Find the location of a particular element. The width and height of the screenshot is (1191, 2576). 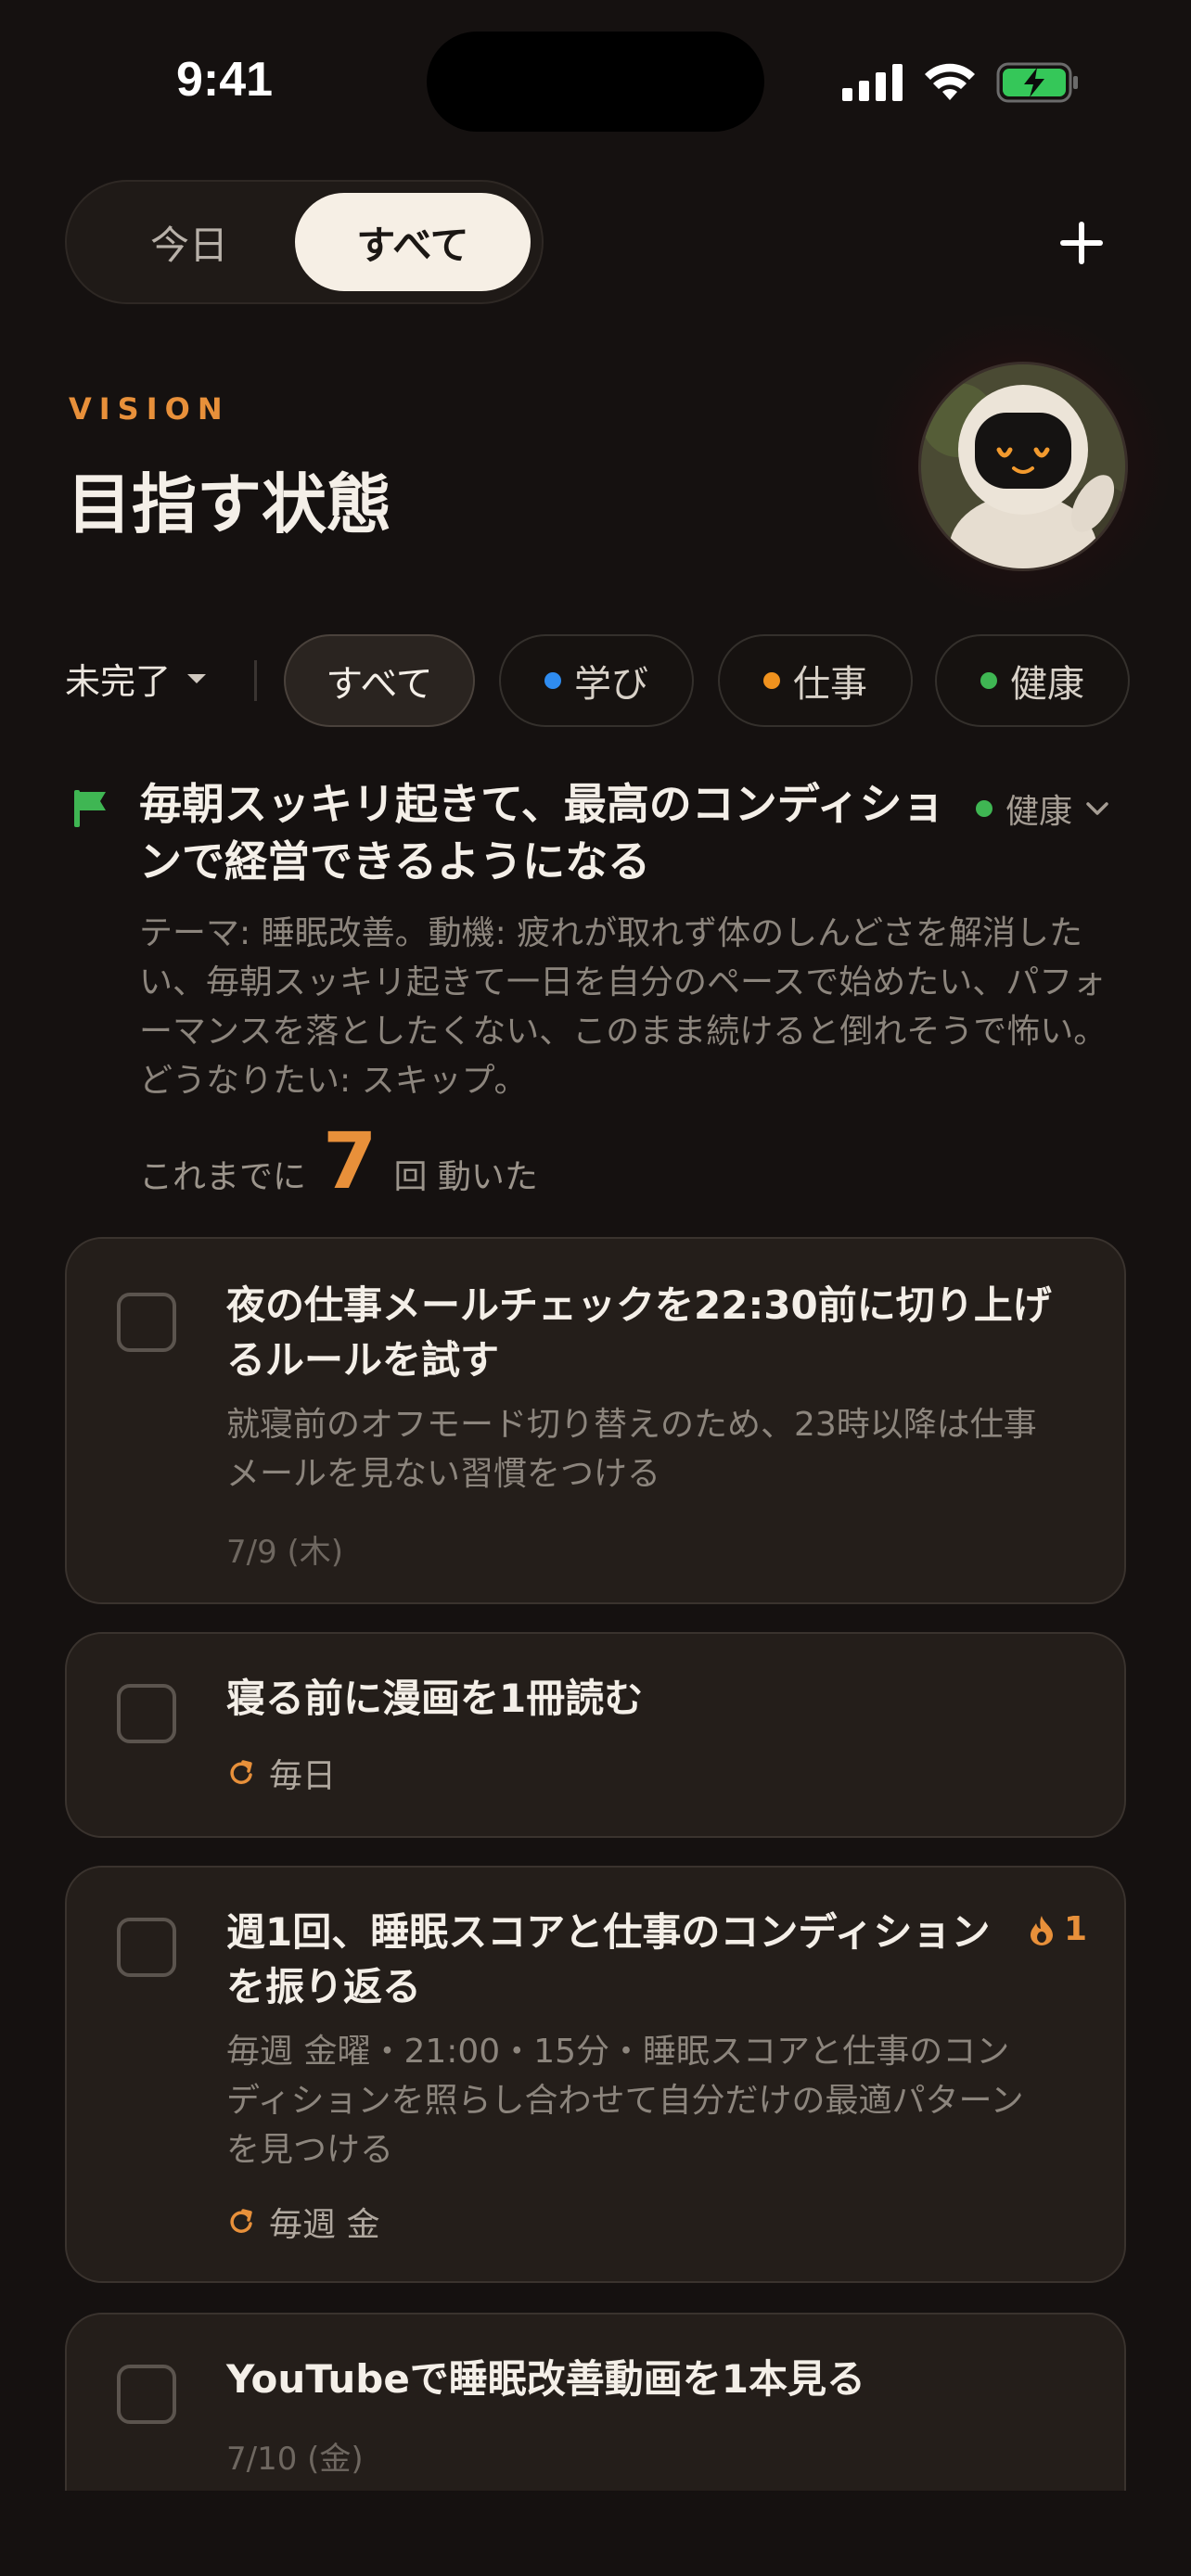

chip-work: 仕事 is located at coordinates (816, 680).